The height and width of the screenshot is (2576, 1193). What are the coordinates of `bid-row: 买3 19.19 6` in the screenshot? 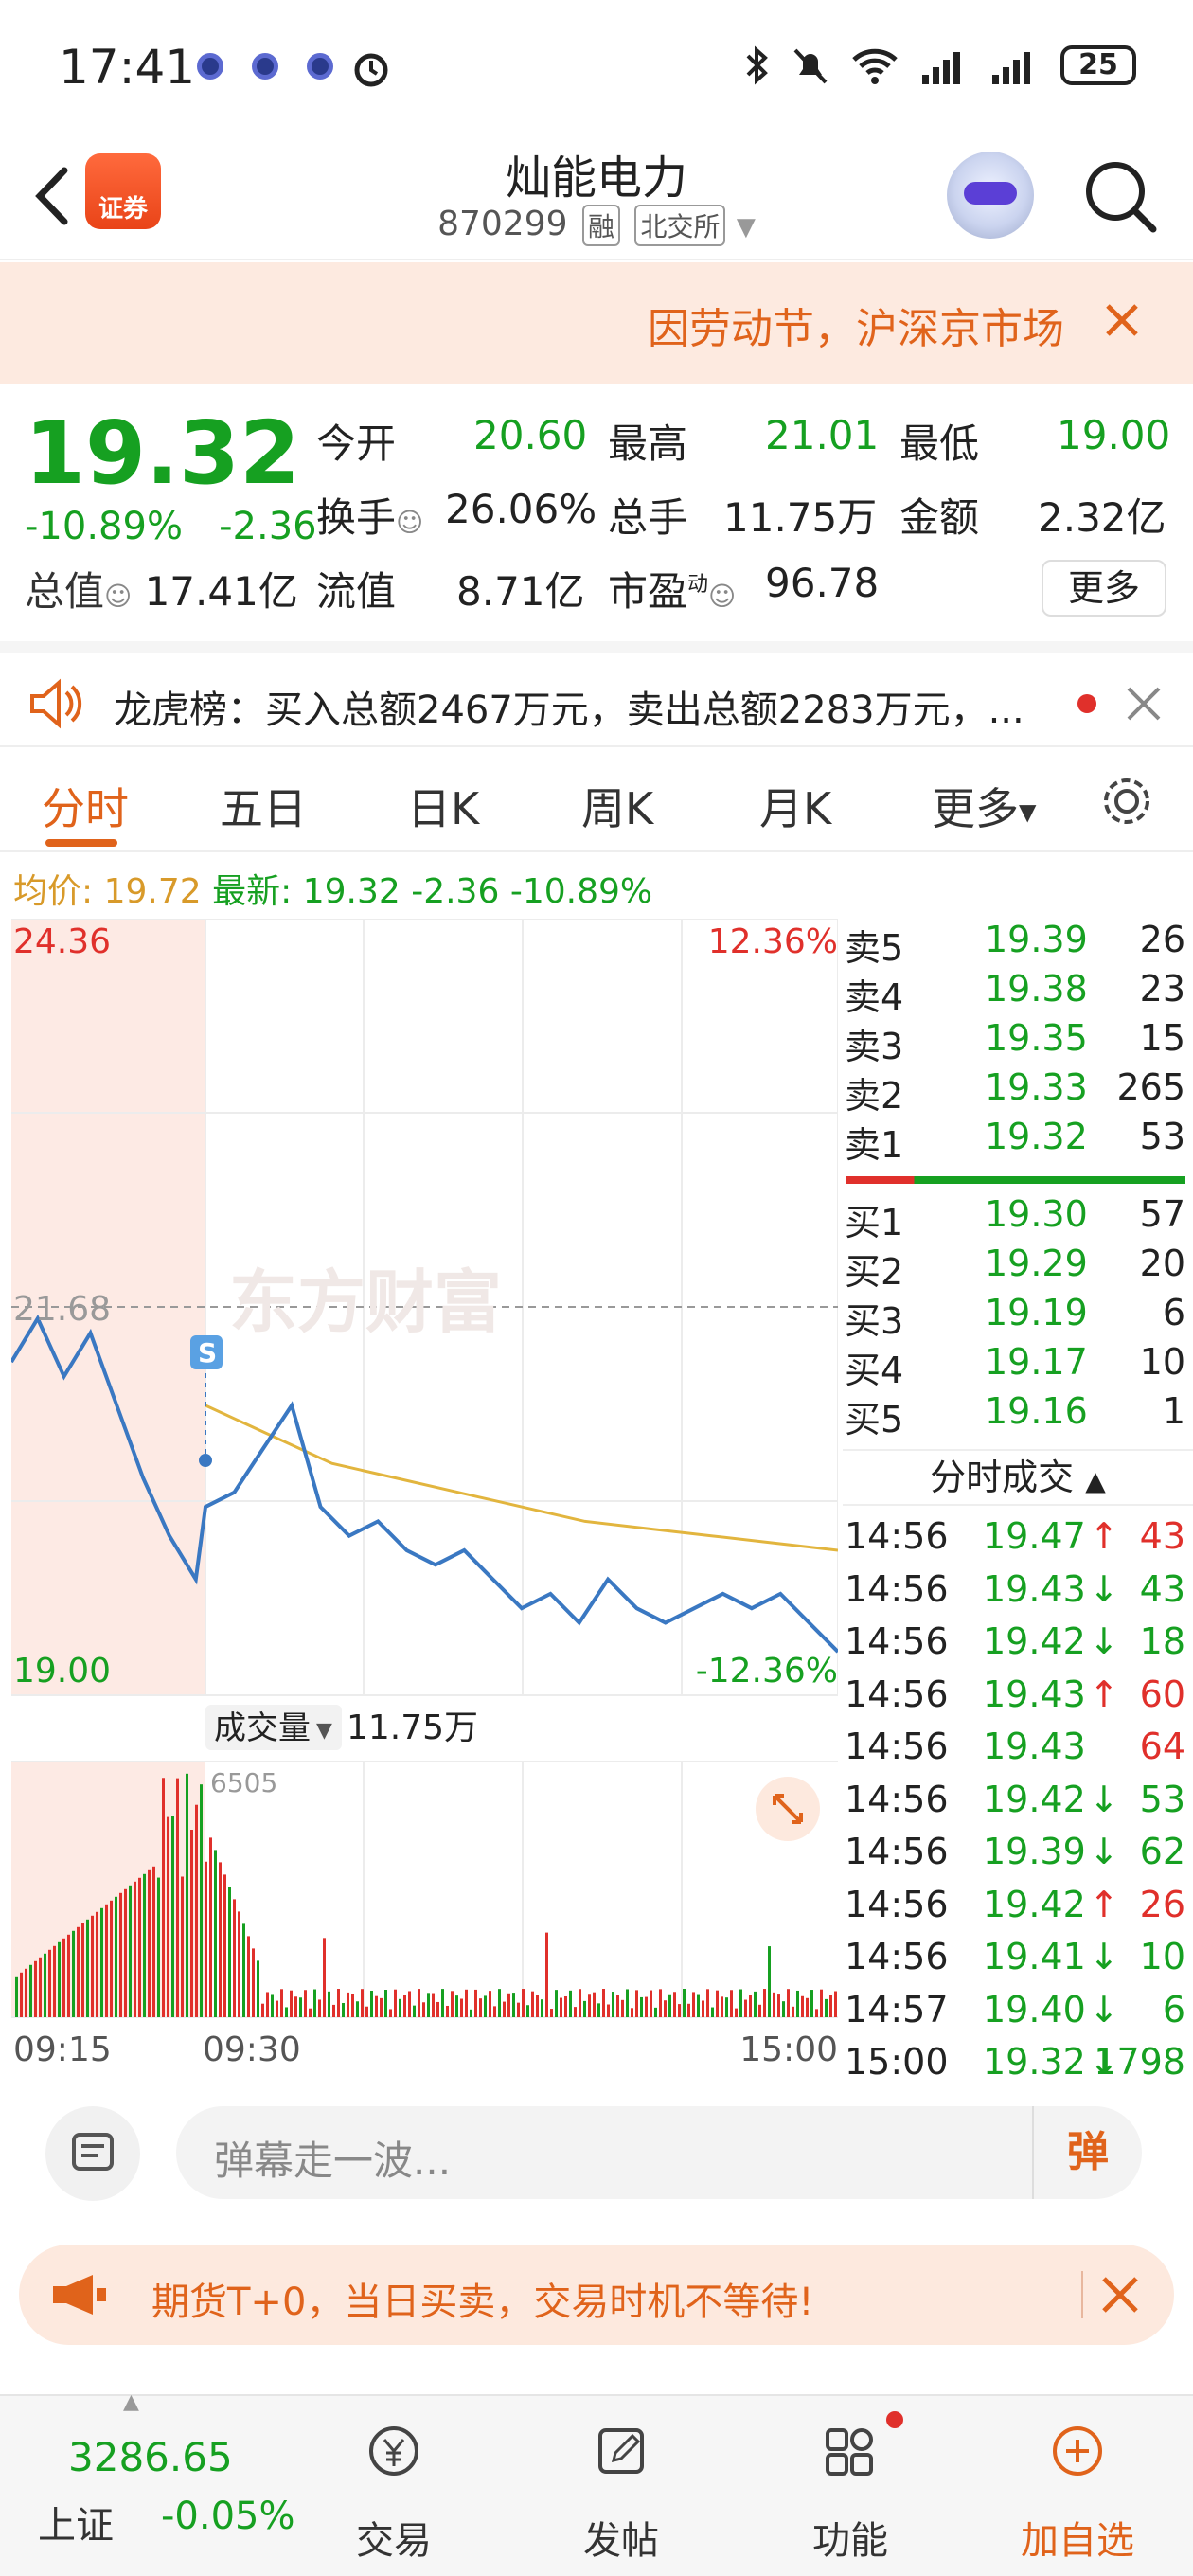 It's located at (1014, 1317).